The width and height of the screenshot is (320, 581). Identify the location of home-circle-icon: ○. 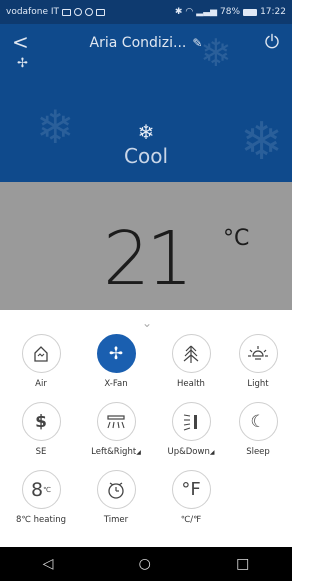
(145, 564).